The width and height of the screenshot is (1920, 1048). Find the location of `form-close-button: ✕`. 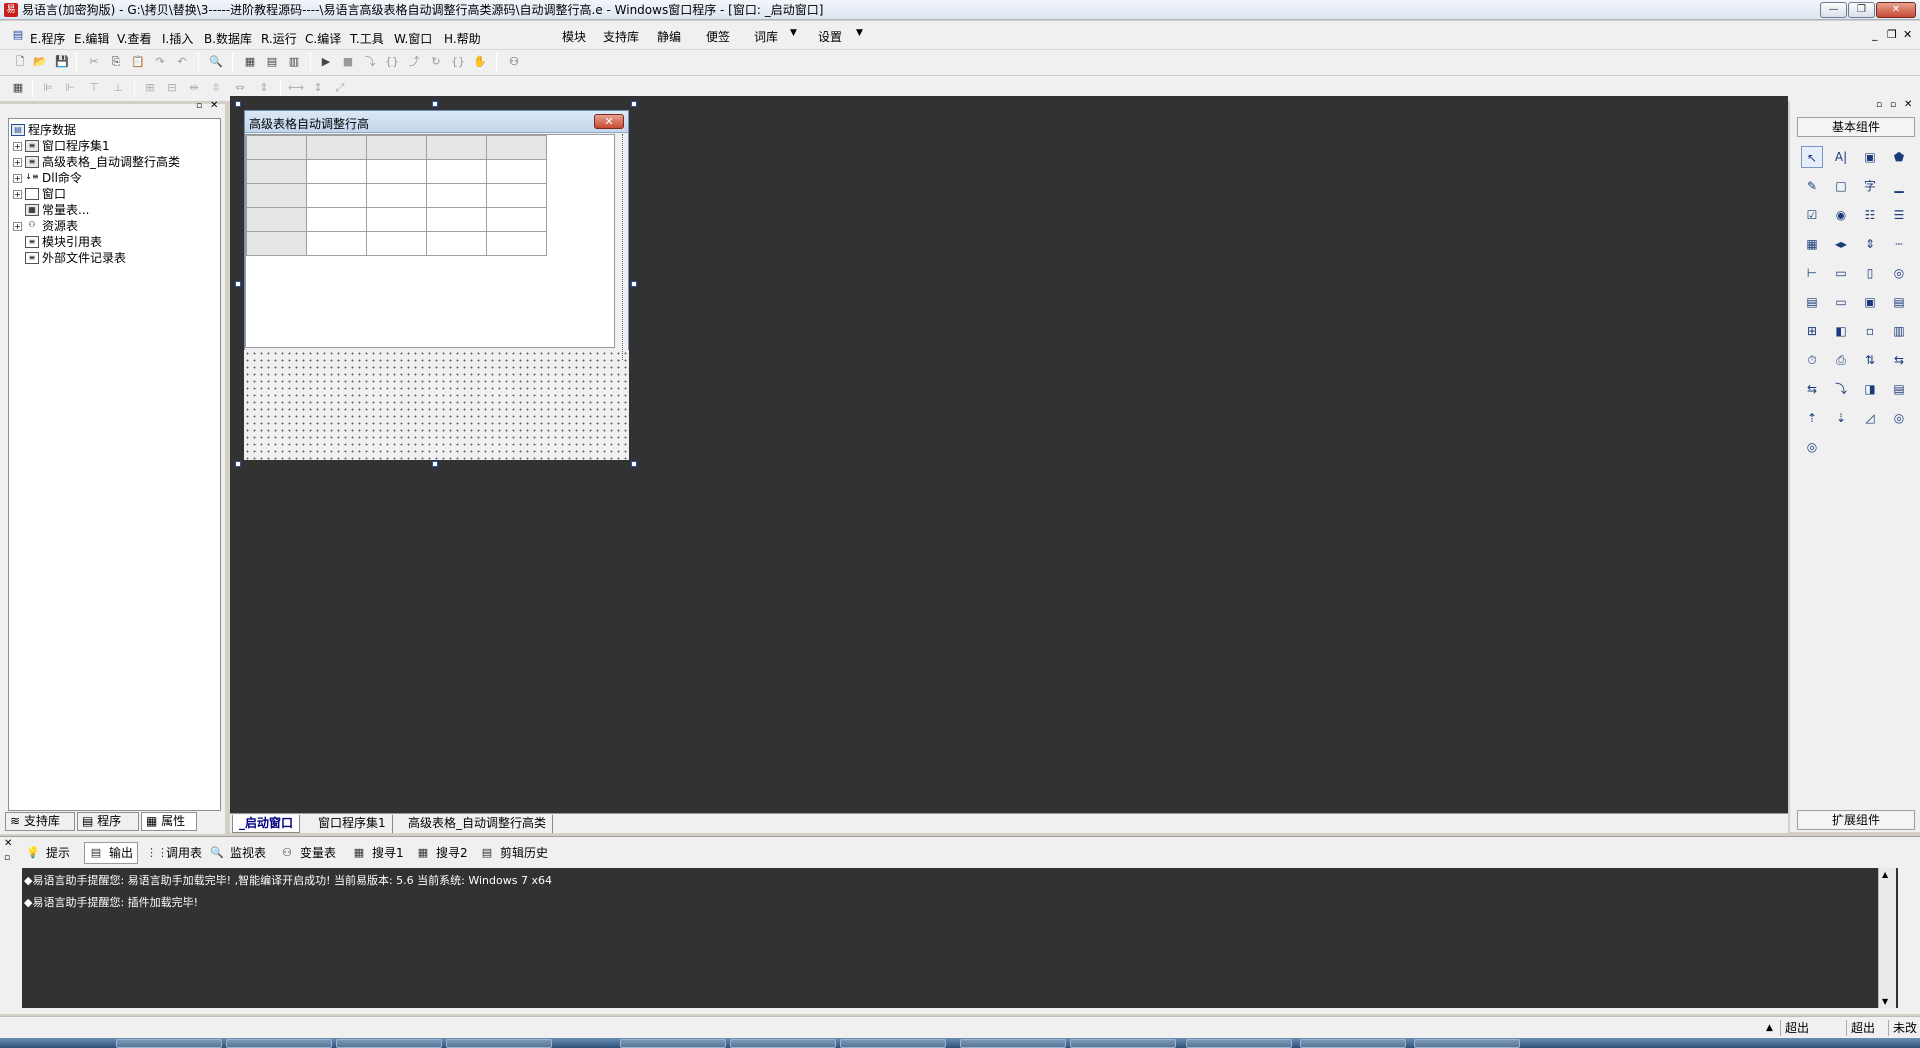

form-close-button: ✕ is located at coordinates (609, 121).